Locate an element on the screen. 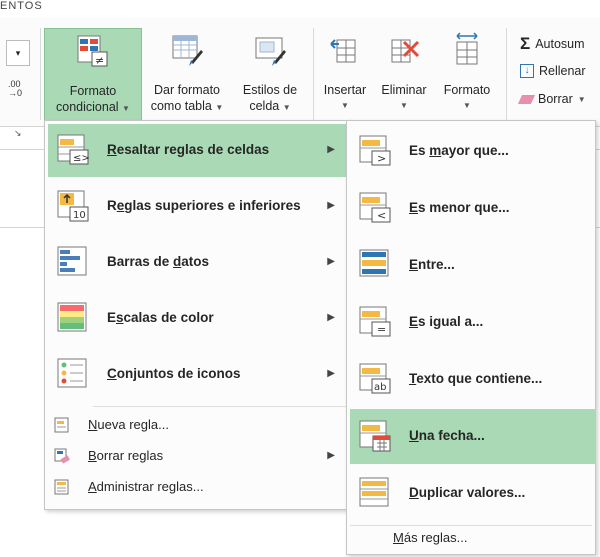  highlight-cells-rules-icon: ≤> is located at coordinates (73, 149).